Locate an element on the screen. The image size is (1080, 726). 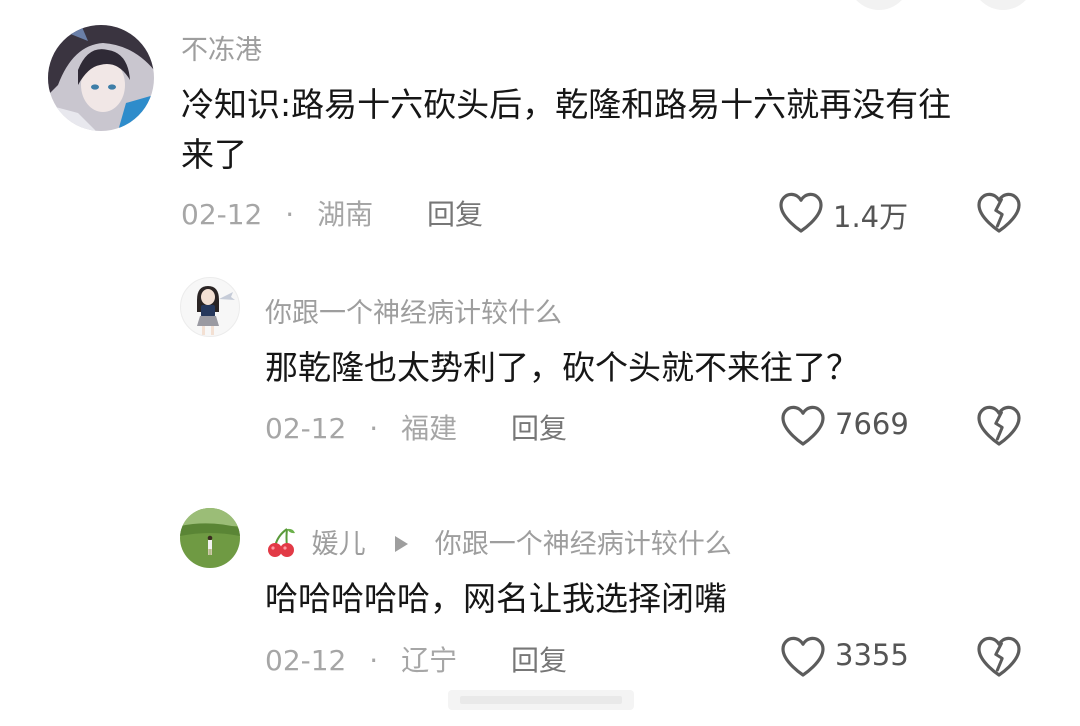
reply-arrow-icon is located at coordinates (402, 544).